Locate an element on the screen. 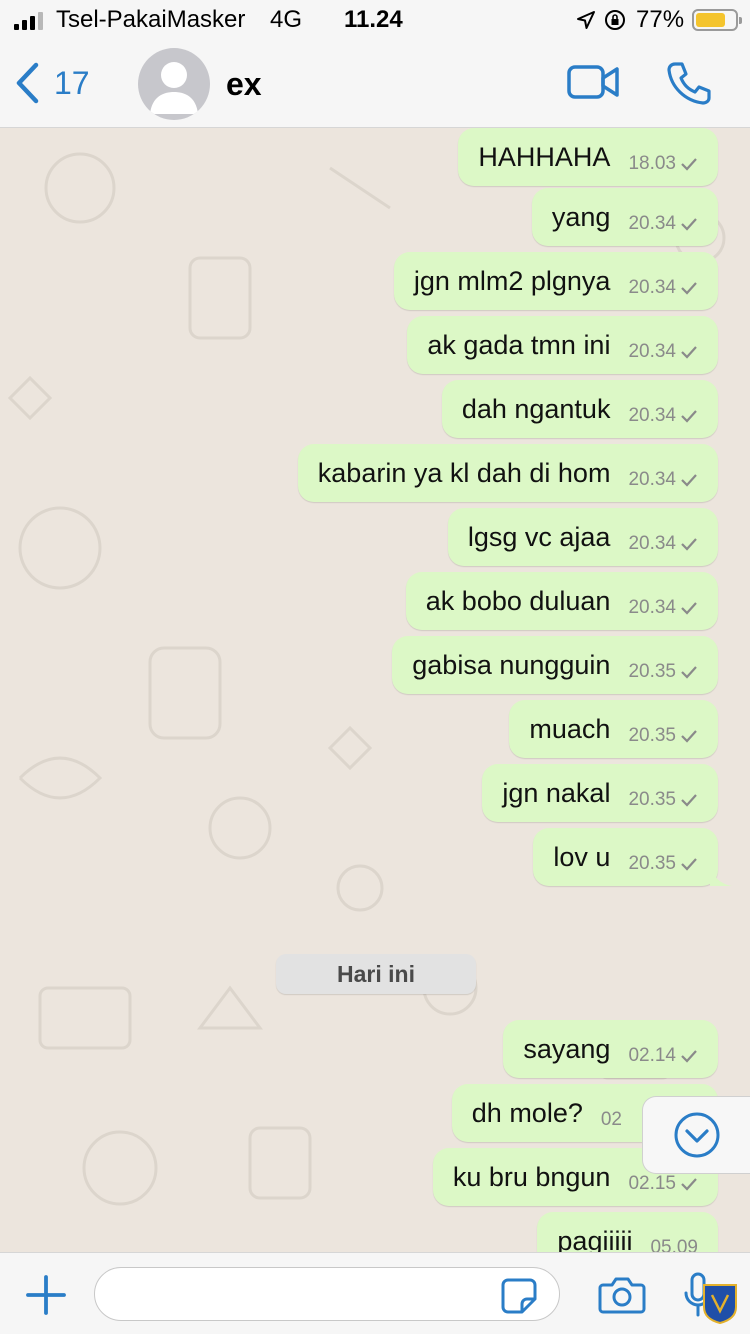 The width and height of the screenshot is (750, 1334). message-text: HAHHAHA is located at coordinates (544, 156).